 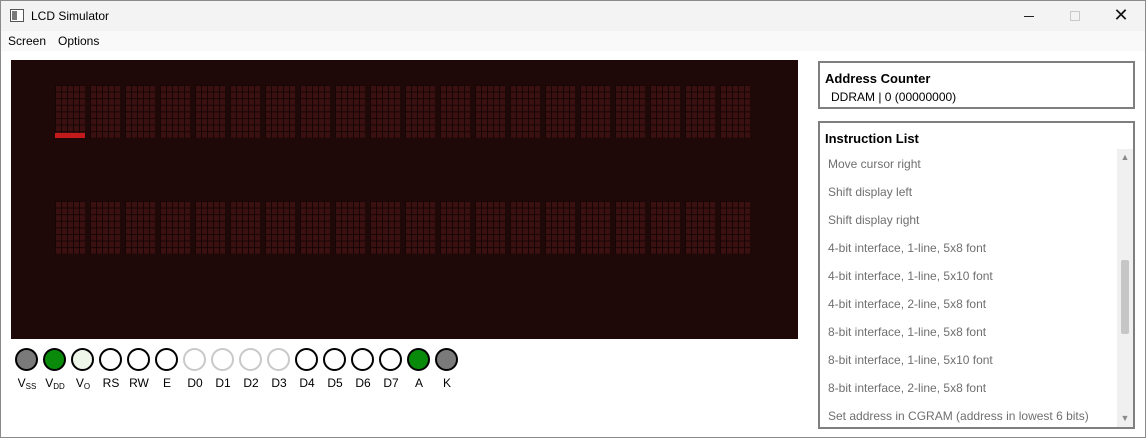 I want to click on scroll-up-arrow-icon: ▲, so click(x=1125, y=157).